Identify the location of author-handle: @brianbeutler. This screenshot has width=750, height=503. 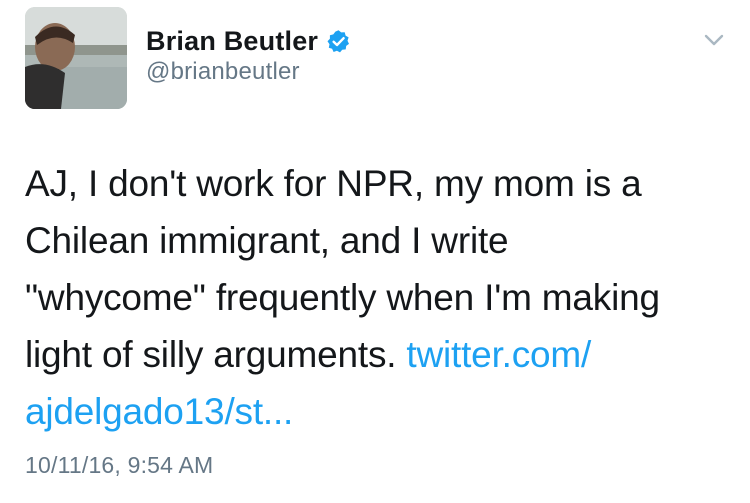
(223, 72).